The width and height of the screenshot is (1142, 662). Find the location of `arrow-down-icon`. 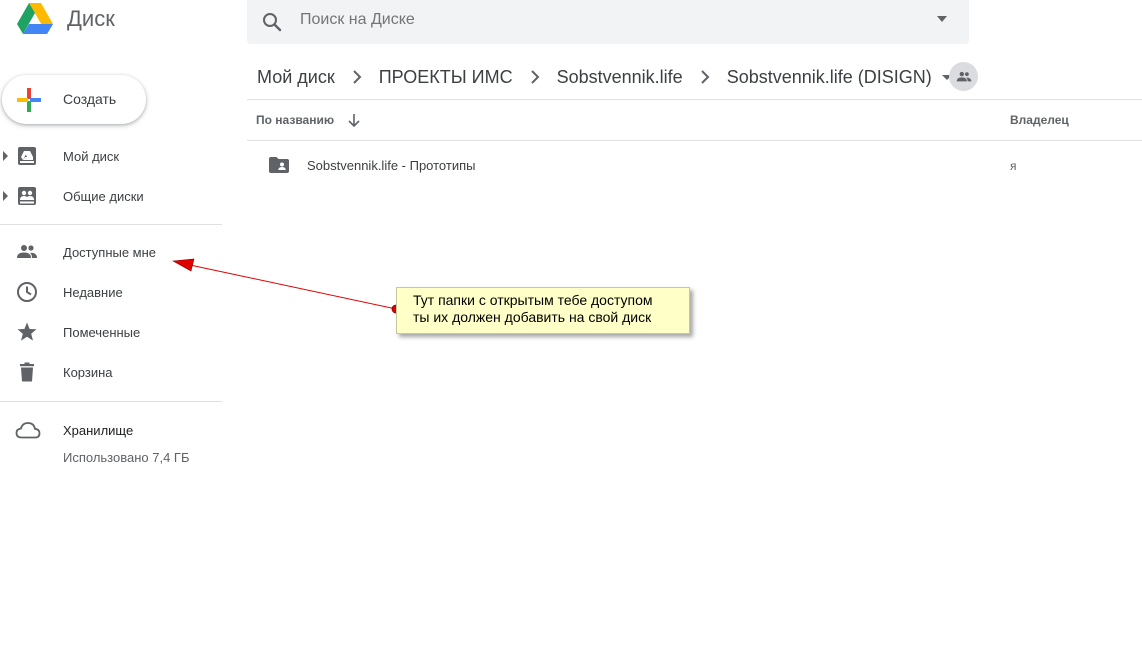

arrow-down-icon is located at coordinates (354, 120).